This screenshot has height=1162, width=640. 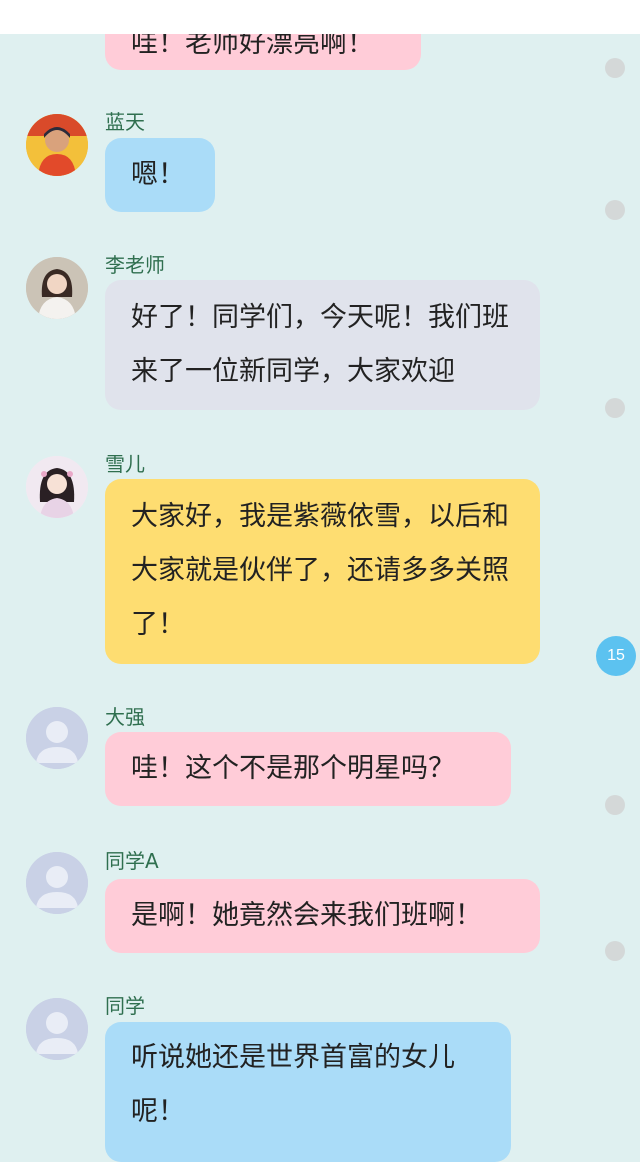 I want to click on message-bubble: 嗯！, so click(x=160, y=175).